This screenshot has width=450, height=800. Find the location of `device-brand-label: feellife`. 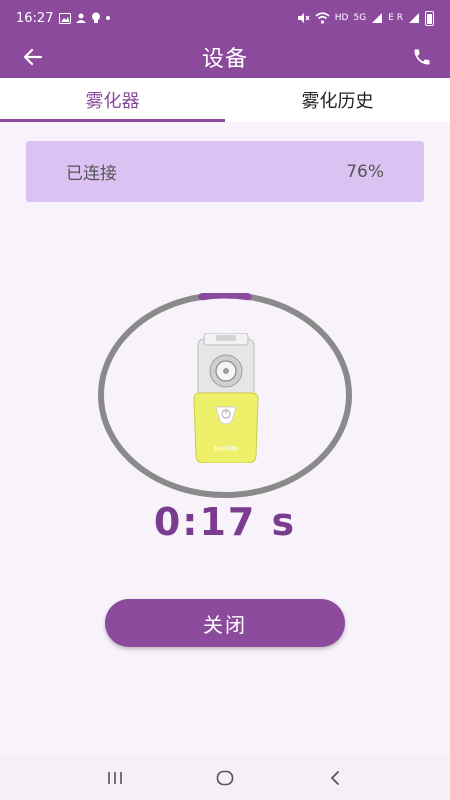

device-brand-label: feellife is located at coordinates (226, 449).